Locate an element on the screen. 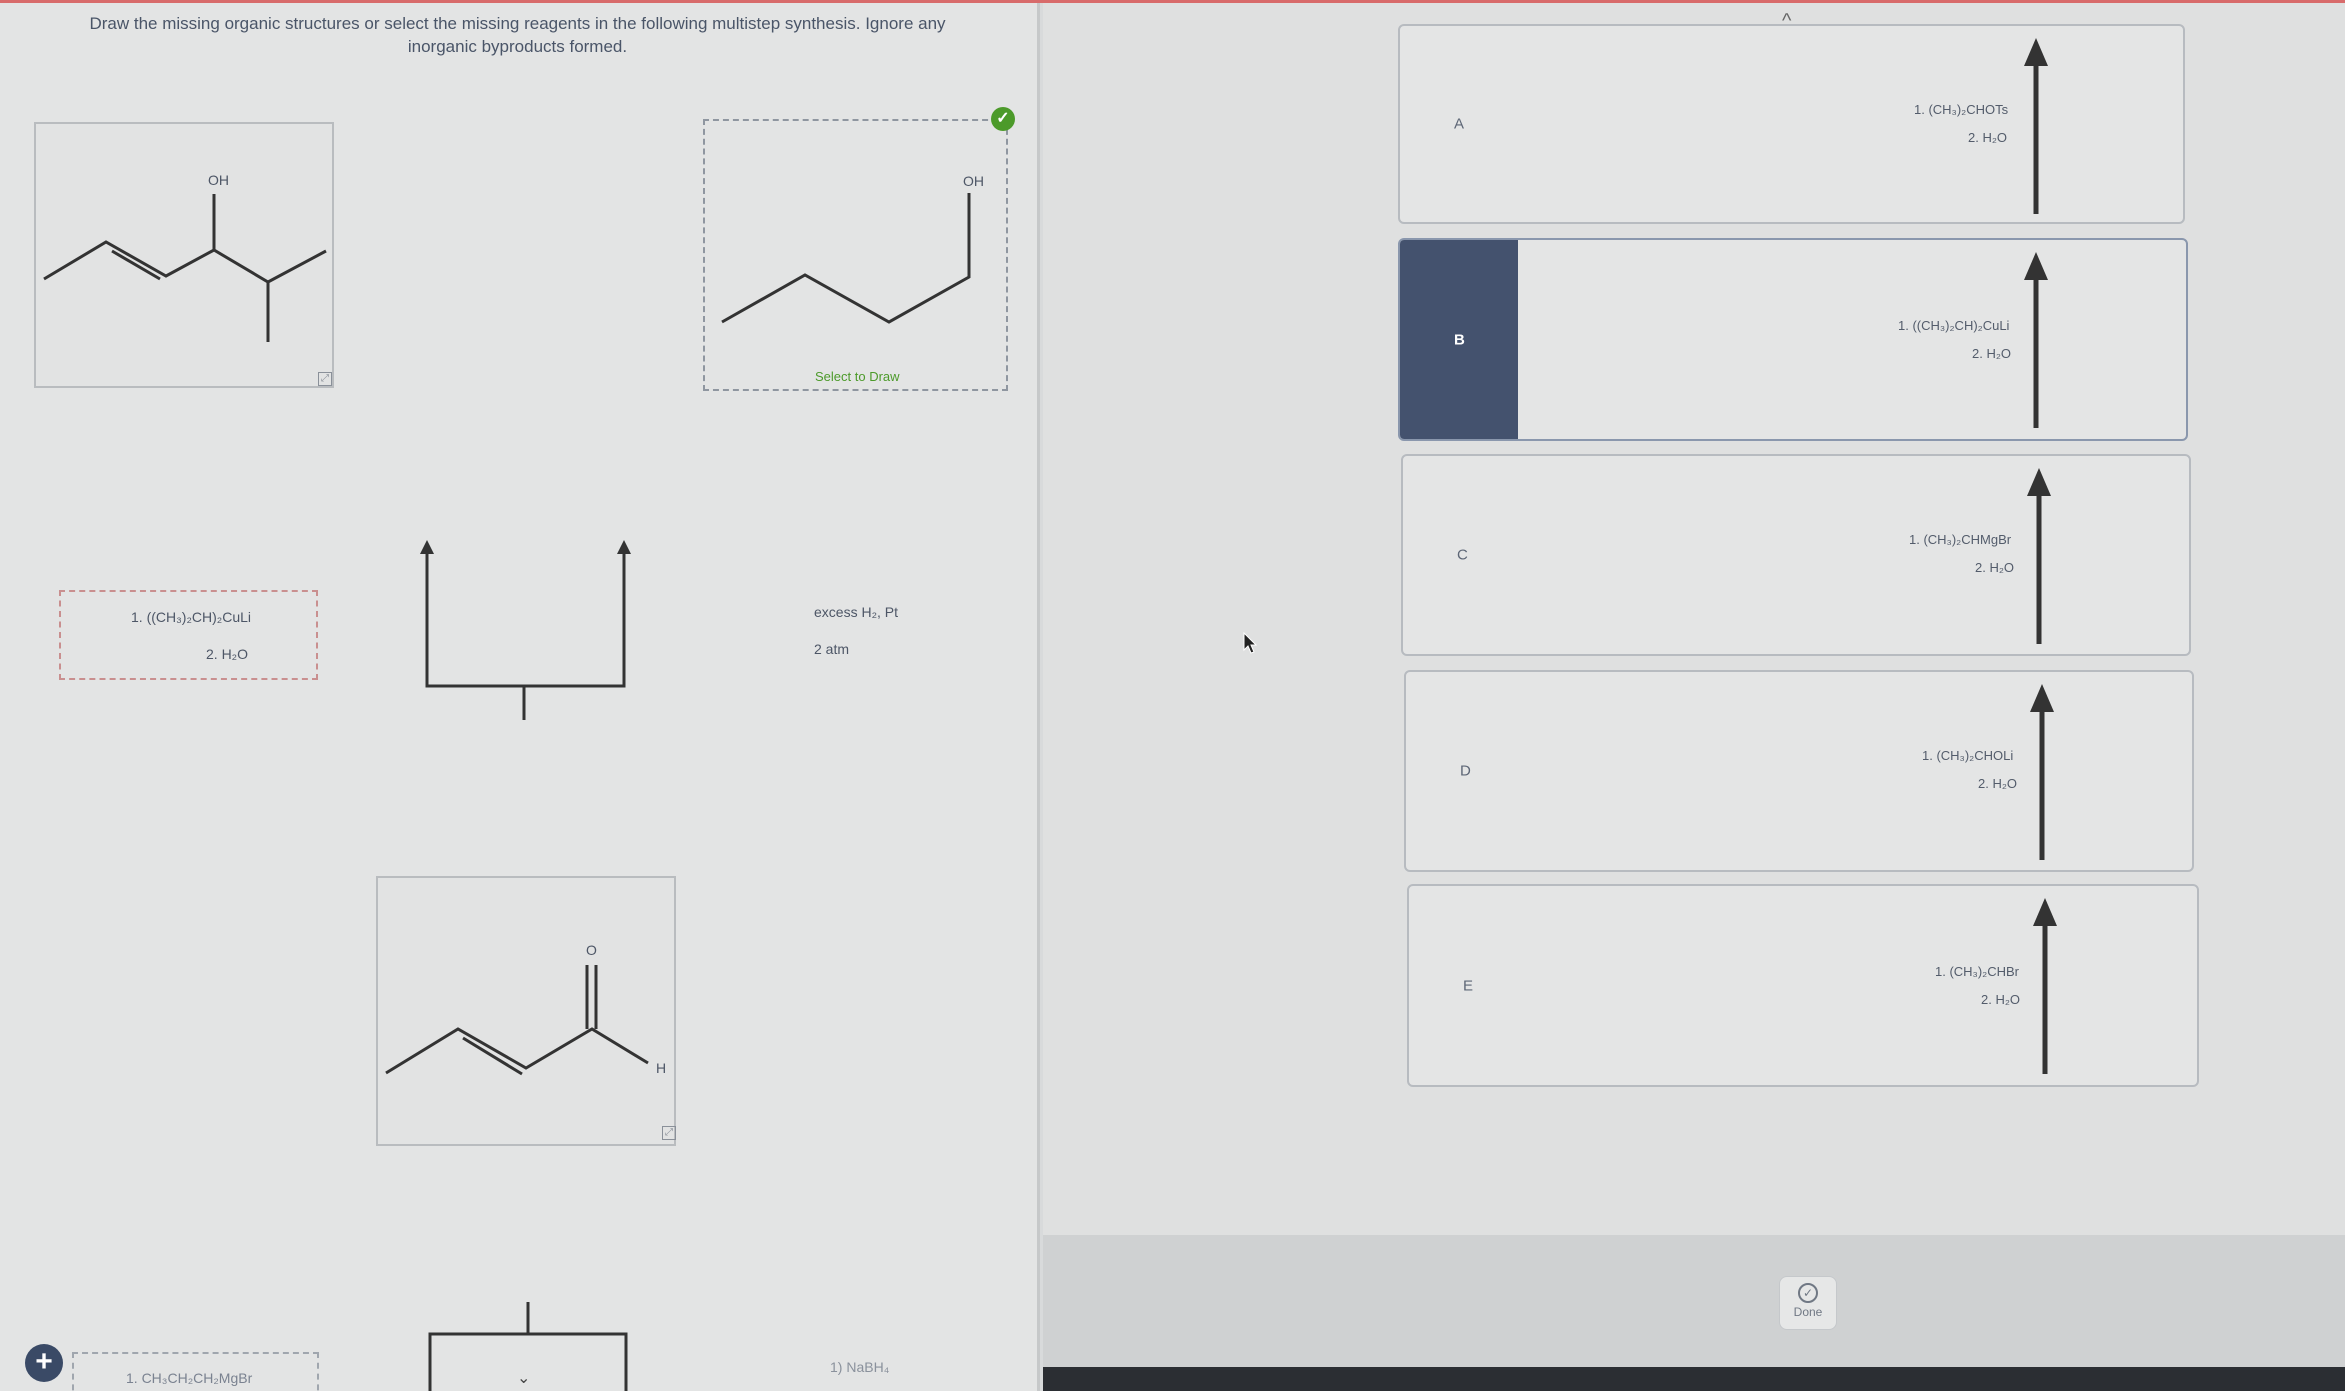 This screenshot has height=1391, width=2345. select-to-draw-label: Select to Draw is located at coordinates (857, 376).